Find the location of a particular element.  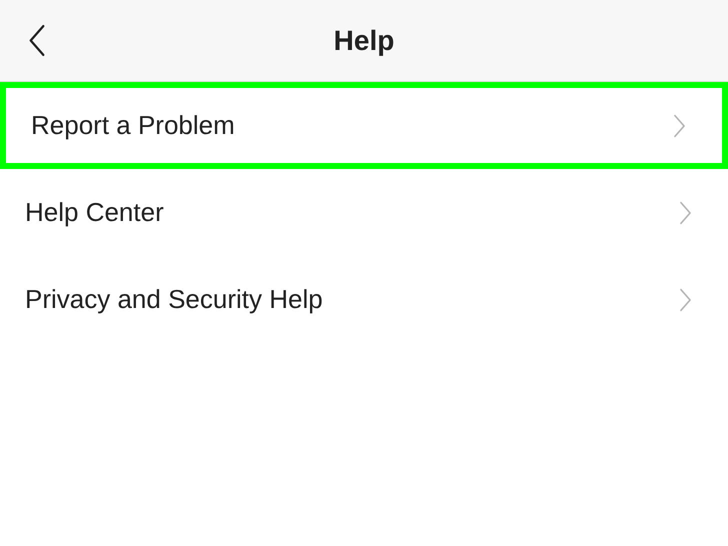

menu-item-label: Report a Problem is located at coordinates (133, 125).